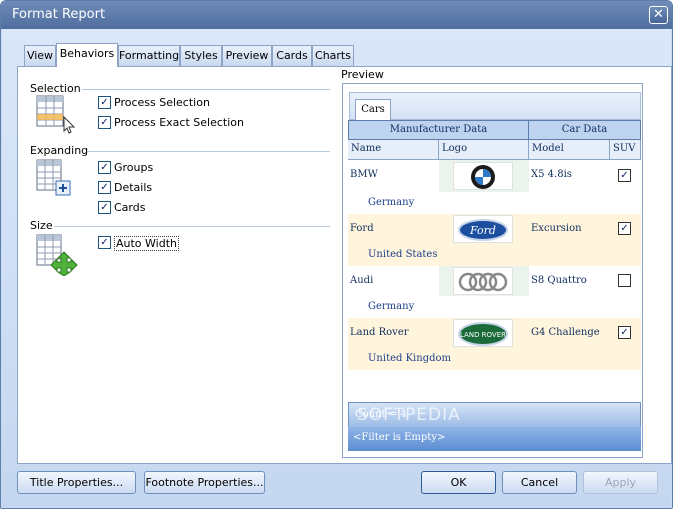 The image size is (673, 509). I want to click on column-header-suv: SUV, so click(625, 150).